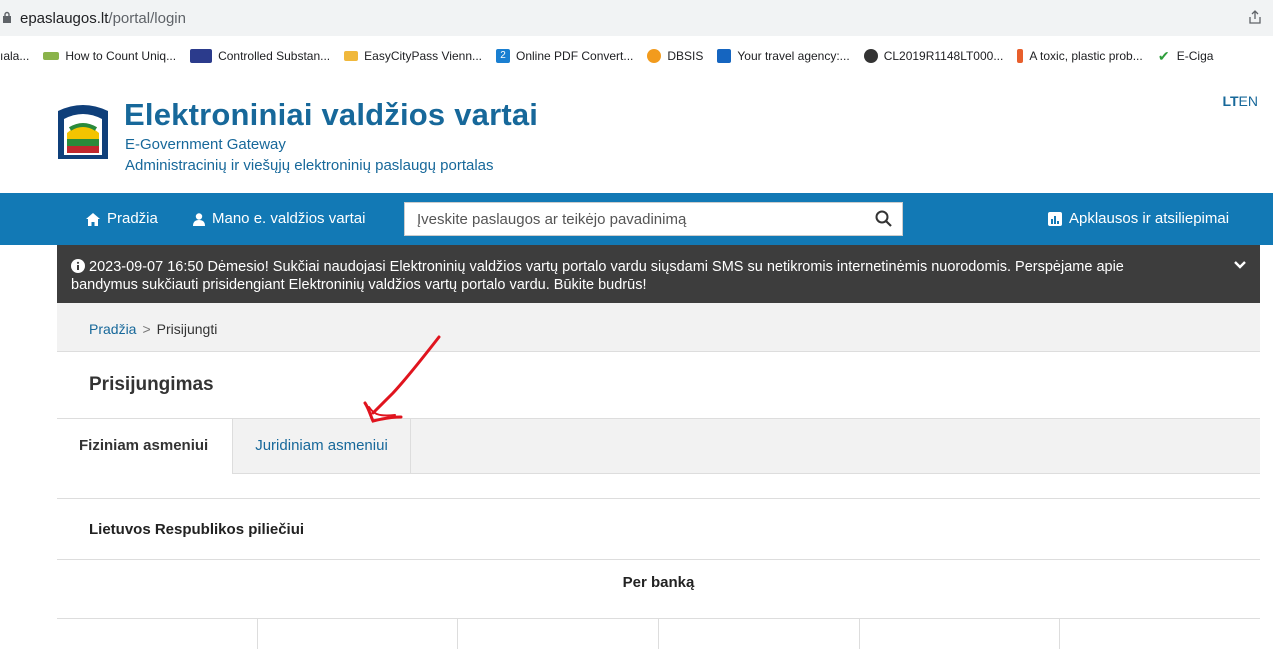  Describe the element at coordinates (112, 329) in the screenshot. I see `breadcrumb-home: Pradžia` at that location.